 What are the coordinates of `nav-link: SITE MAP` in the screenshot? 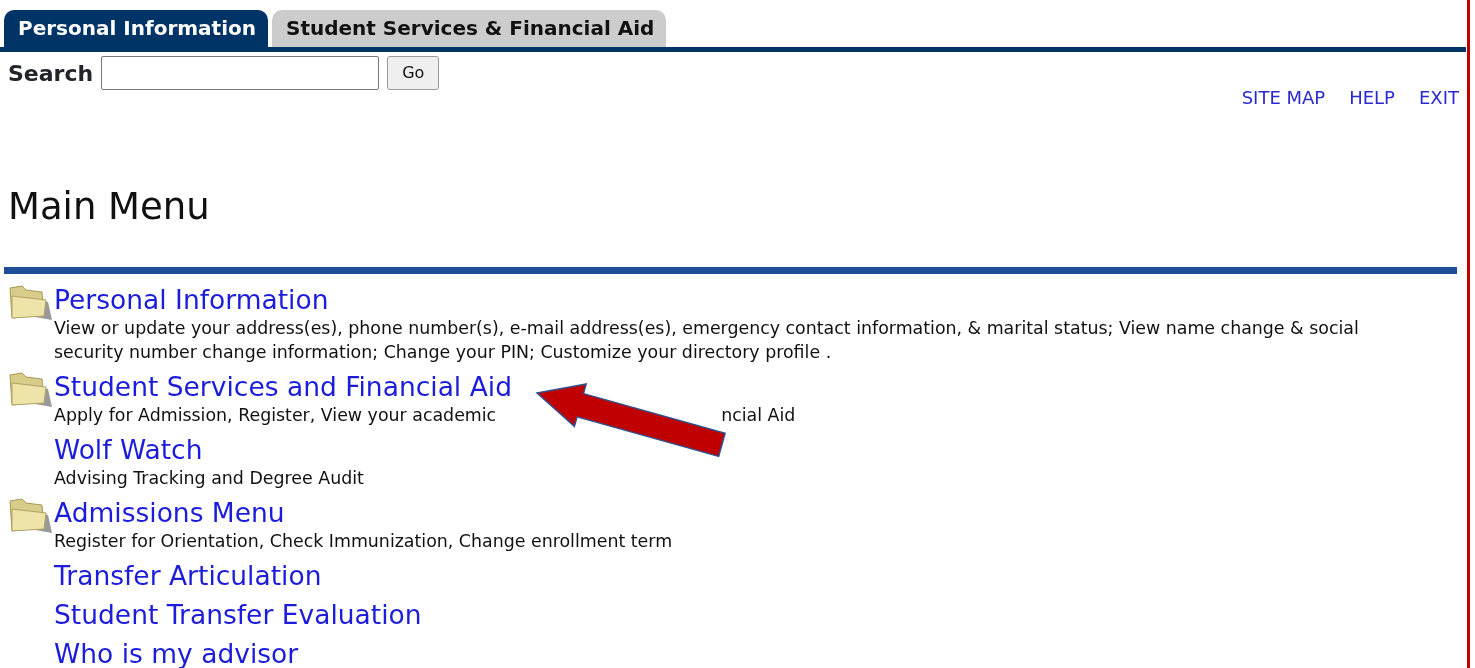 It's located at (1283, 97).